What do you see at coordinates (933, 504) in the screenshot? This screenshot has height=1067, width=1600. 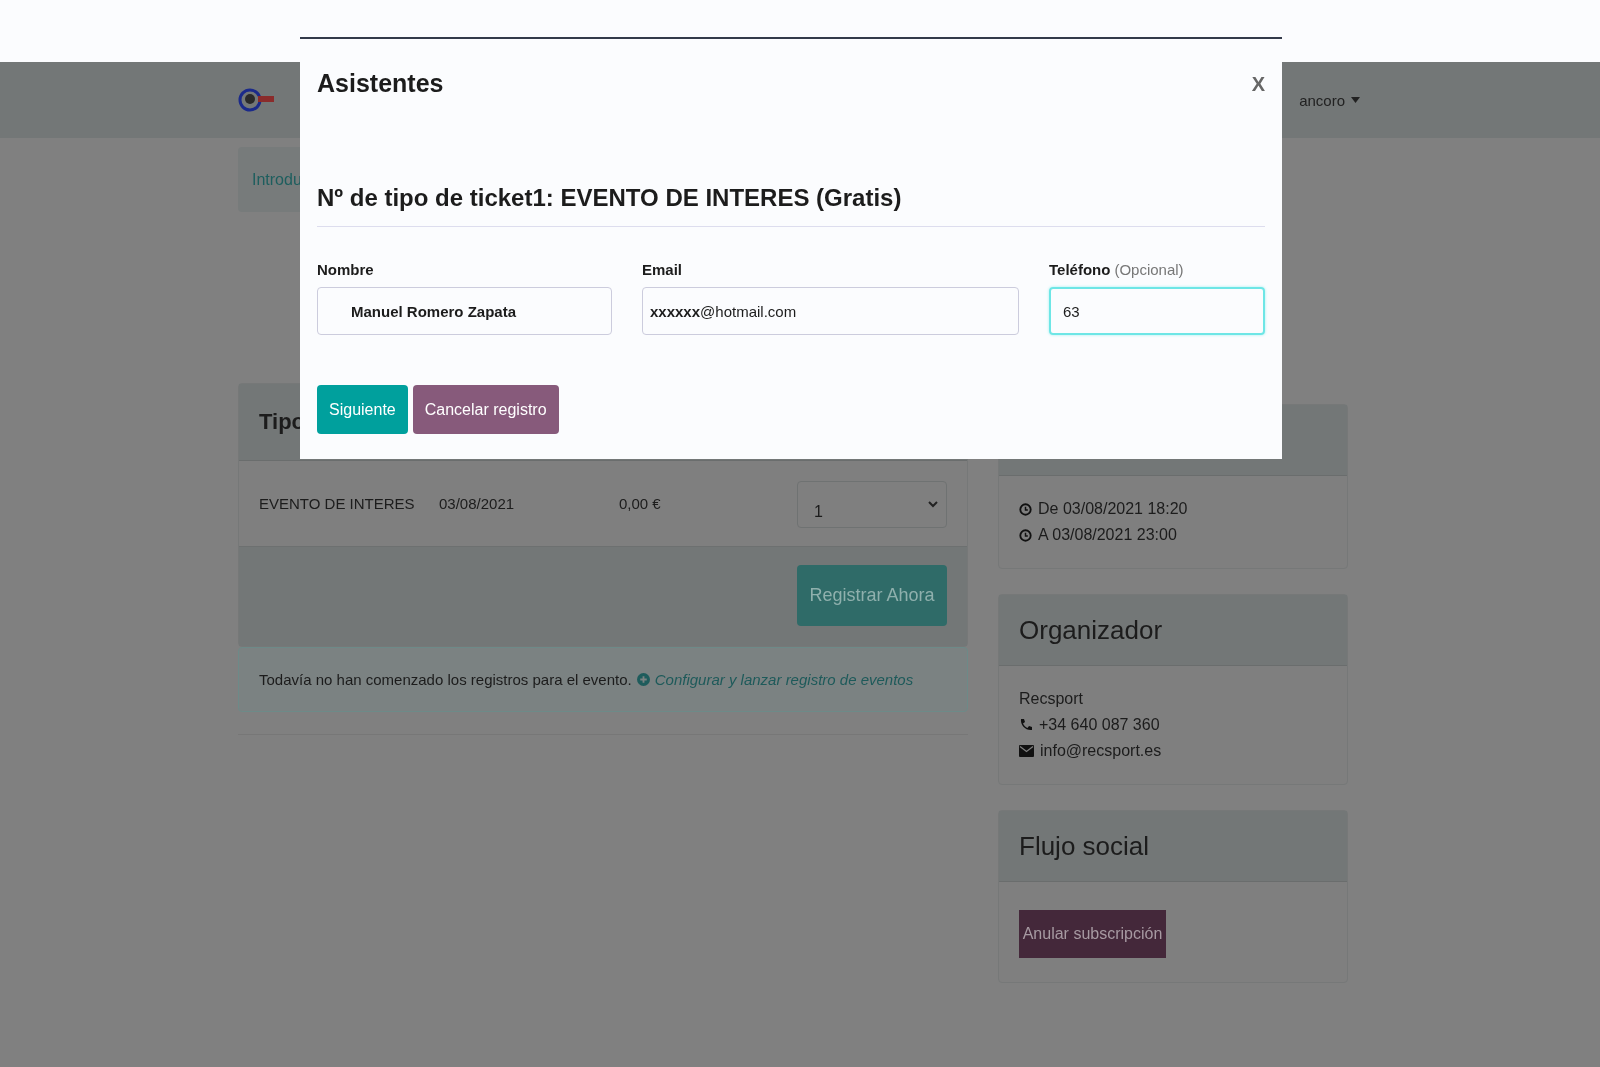 I see `chevron-icon` at bounding box center [933, 504].